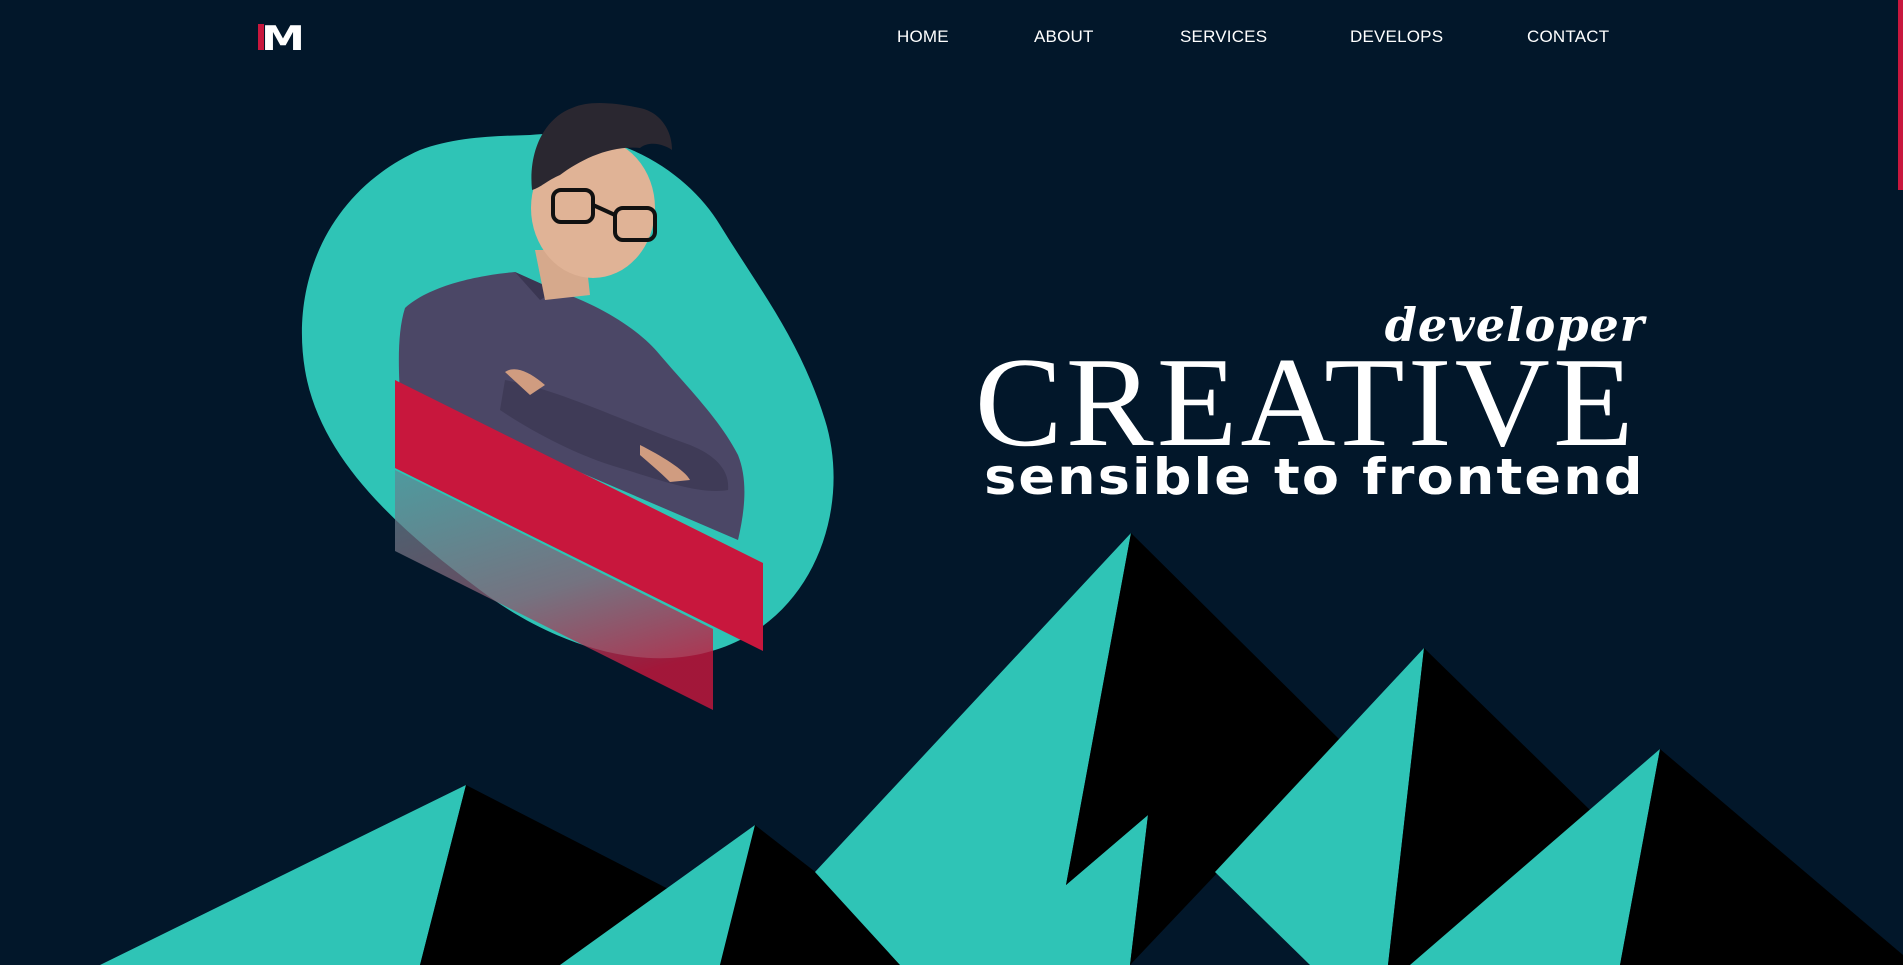  I want to click on hero-headline: developer CREATIVE sensible to frontend, so click(1292, 405).